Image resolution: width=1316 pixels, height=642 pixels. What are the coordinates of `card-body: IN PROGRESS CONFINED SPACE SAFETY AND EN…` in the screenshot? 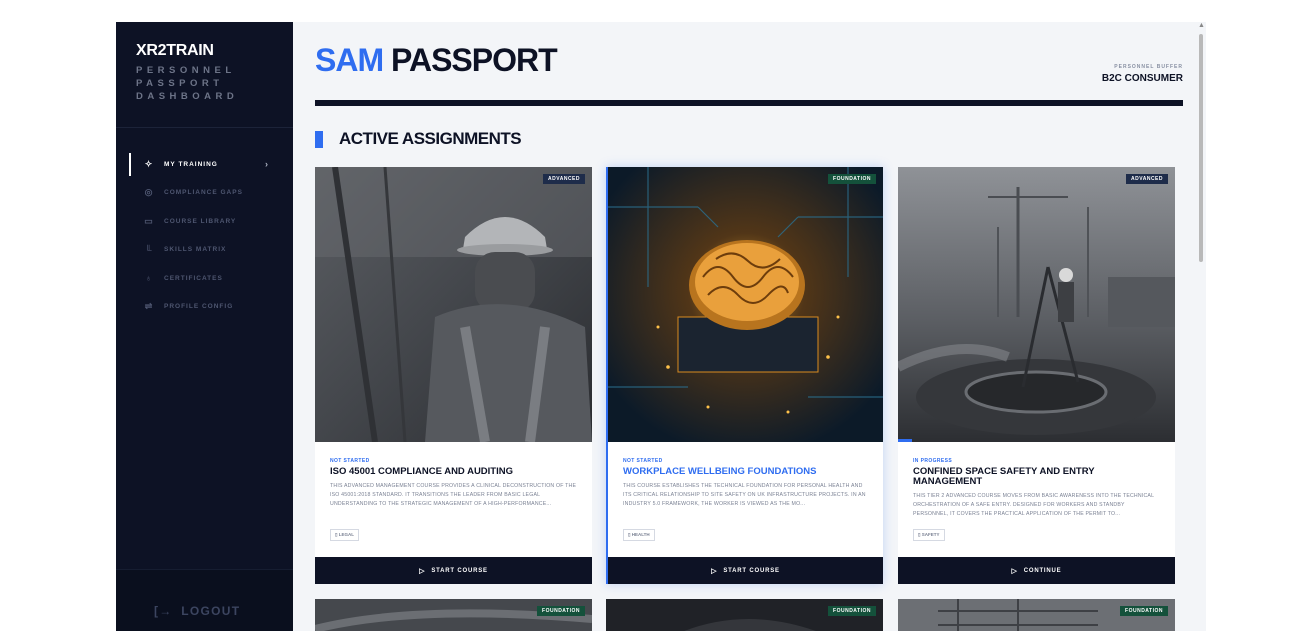 It's located at (1036, 499).